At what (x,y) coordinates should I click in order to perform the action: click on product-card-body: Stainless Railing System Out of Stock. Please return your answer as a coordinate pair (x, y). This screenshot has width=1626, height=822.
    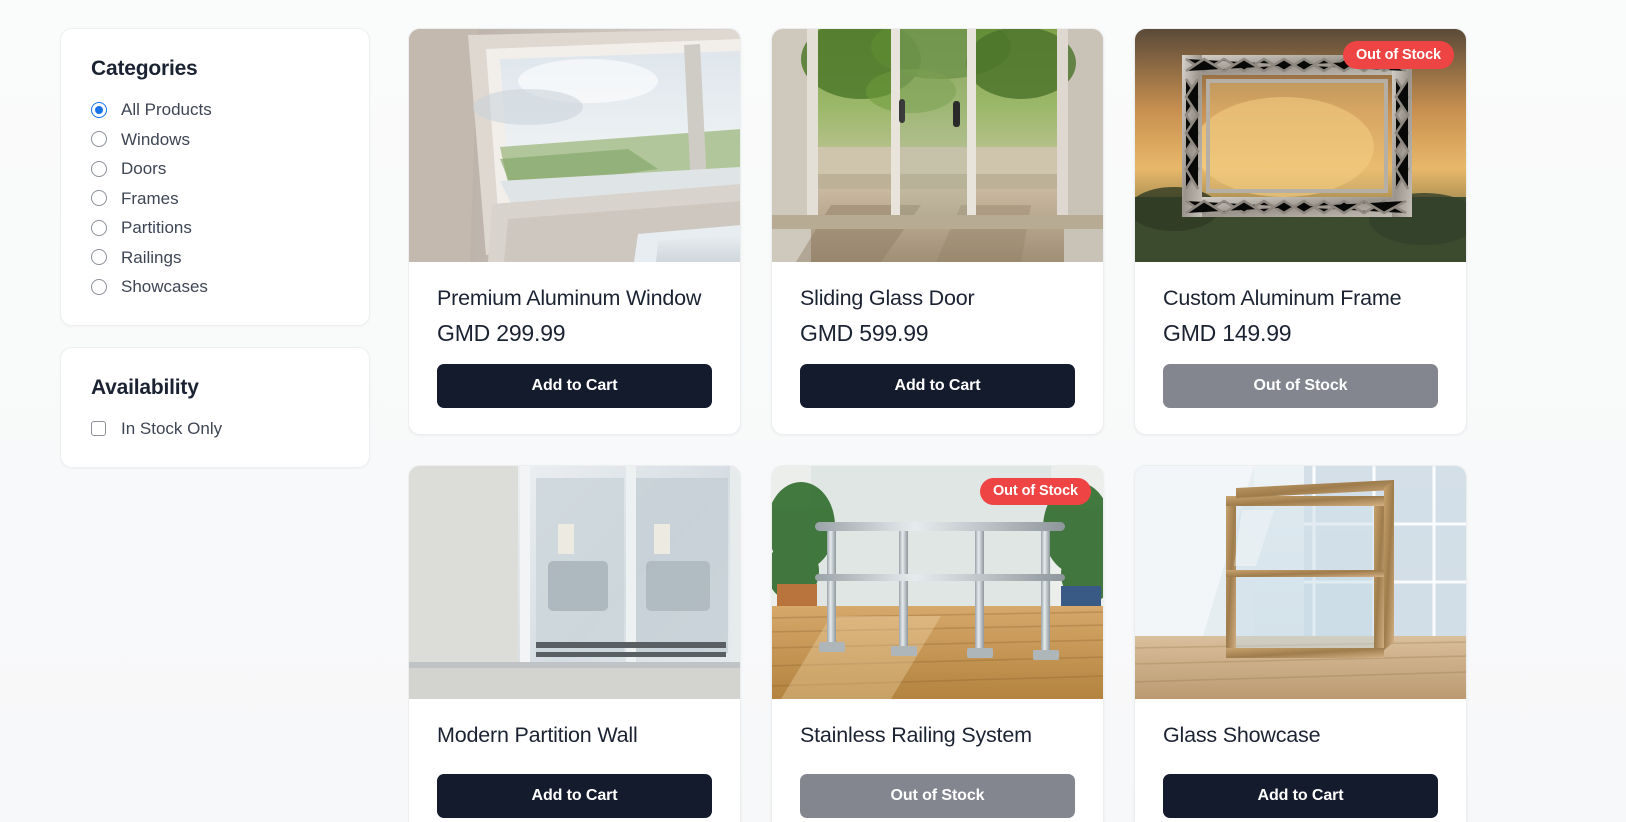
    Looking at the image, I should click on (937, 760).